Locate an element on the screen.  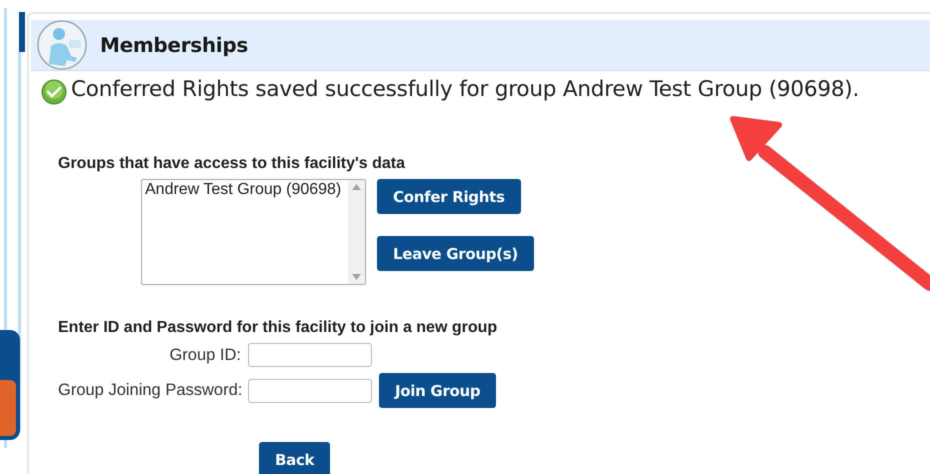
check-icon is located at coordinates (54, 92).